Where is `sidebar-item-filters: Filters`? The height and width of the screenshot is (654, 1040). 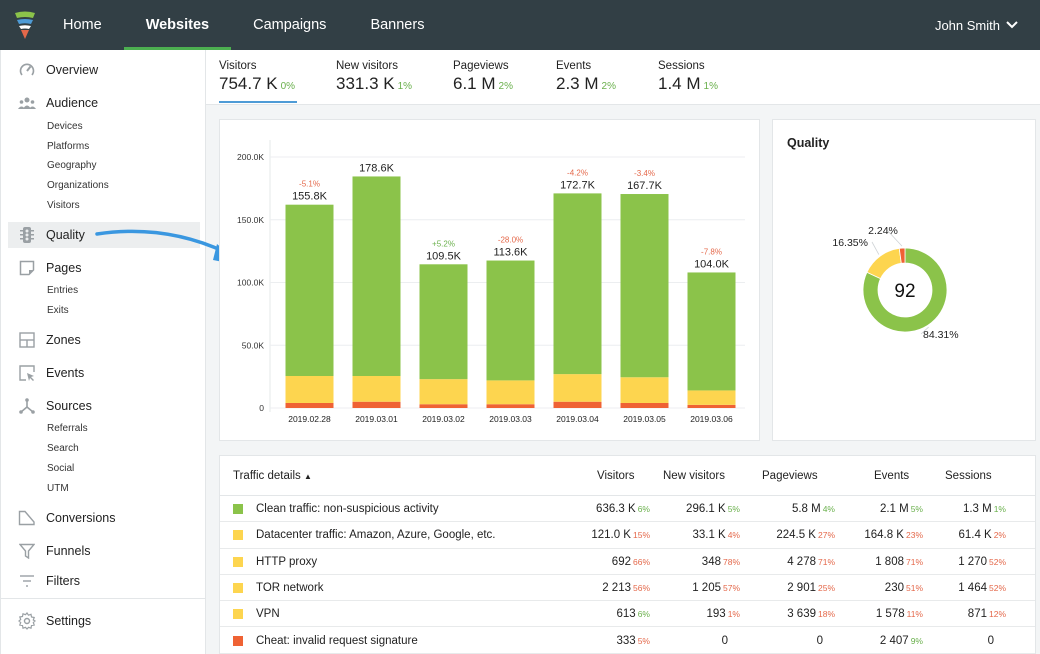 sidebar-item-filters: Filters is located at coordinates (104, 581).